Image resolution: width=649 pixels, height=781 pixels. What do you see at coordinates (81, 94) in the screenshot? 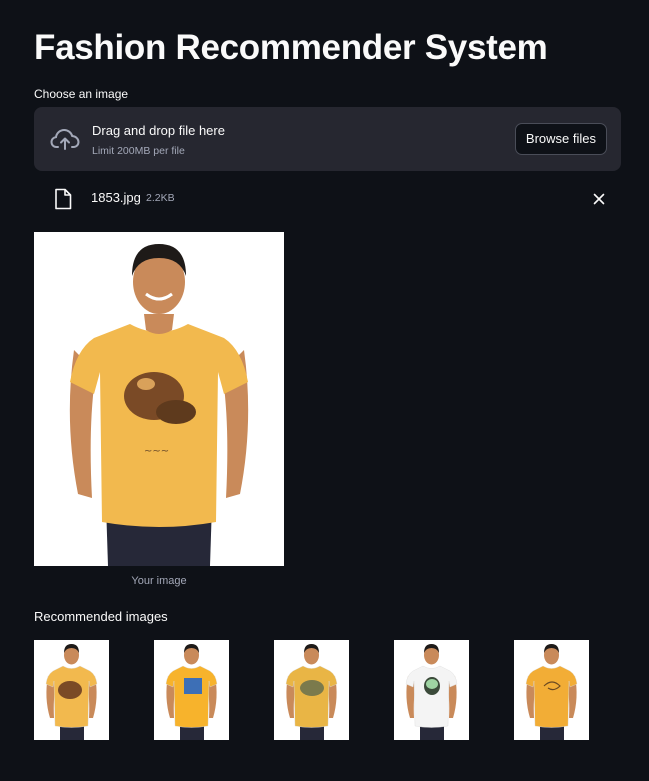
I see `uploader-label: Choose an image` at bounding box center [81, 94].